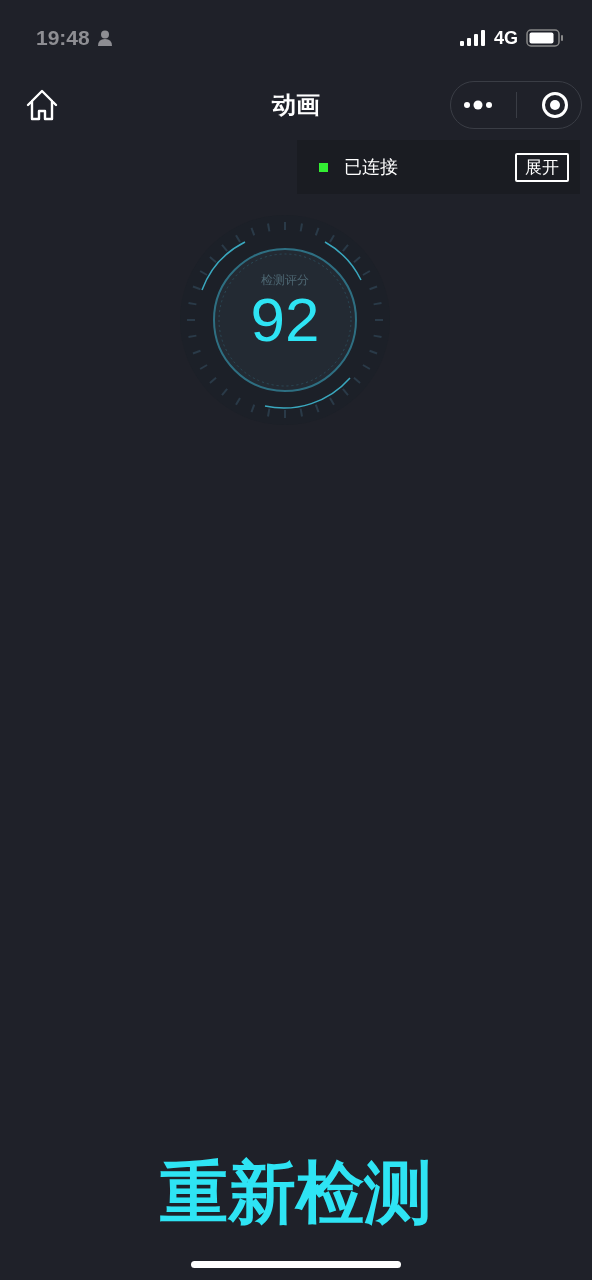  Describe the element at coordinates (296, 1193) in the screenshot. I see `retest-button: 重新检测` at that location.